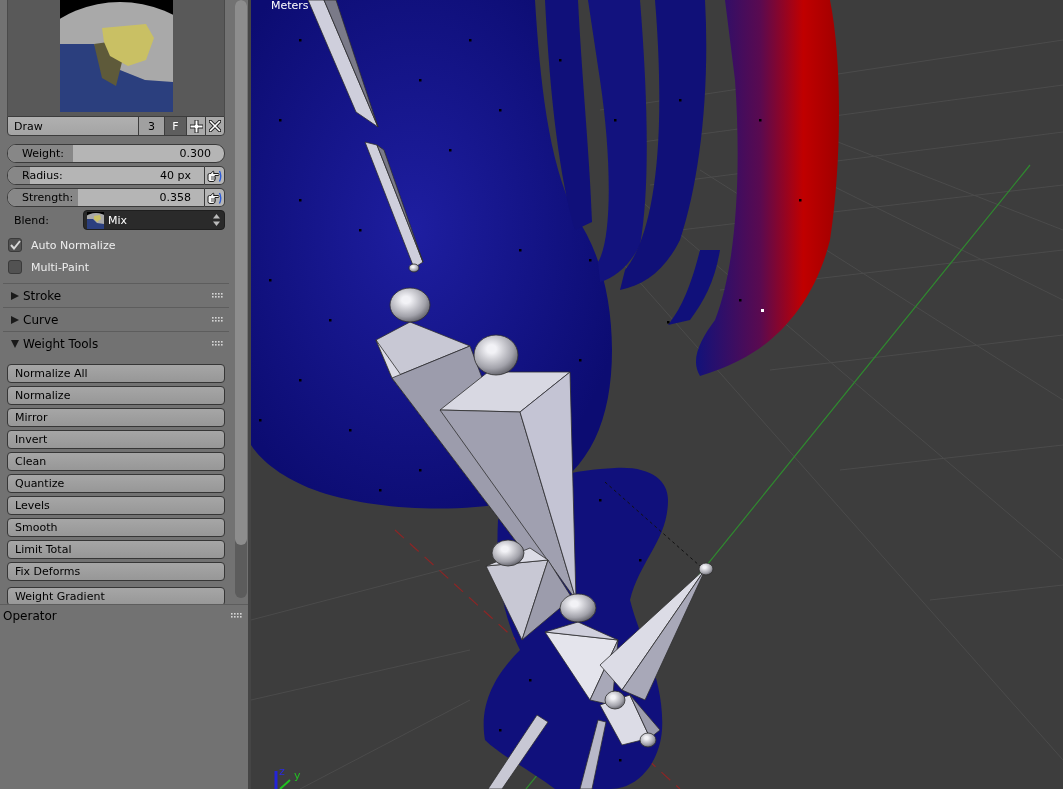 The height and width of the screenshot is (789, 1063). What do you see at coordinates (116, 439) in the screenshot?
I see `tool-button: Invert` at bounding box center [116, 439].